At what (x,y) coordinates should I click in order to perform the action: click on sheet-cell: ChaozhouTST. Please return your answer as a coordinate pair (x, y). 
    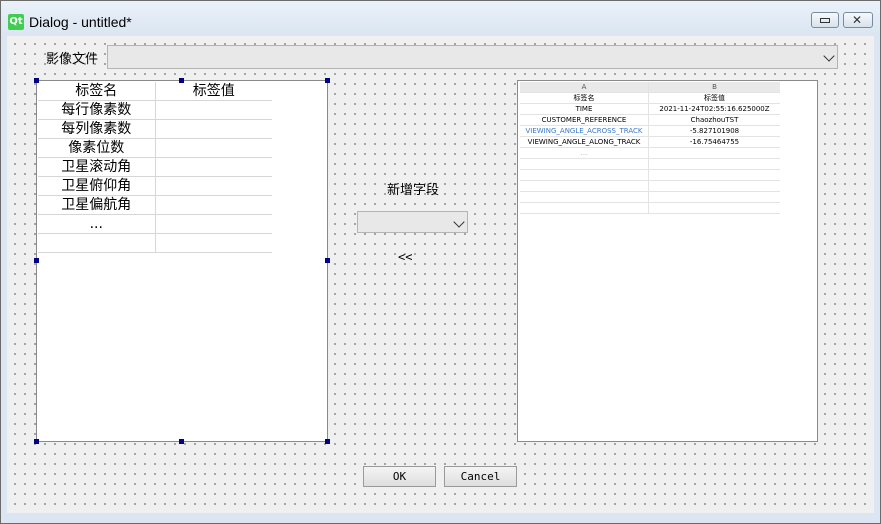
    Looking at the image, I should click on (714, 120).